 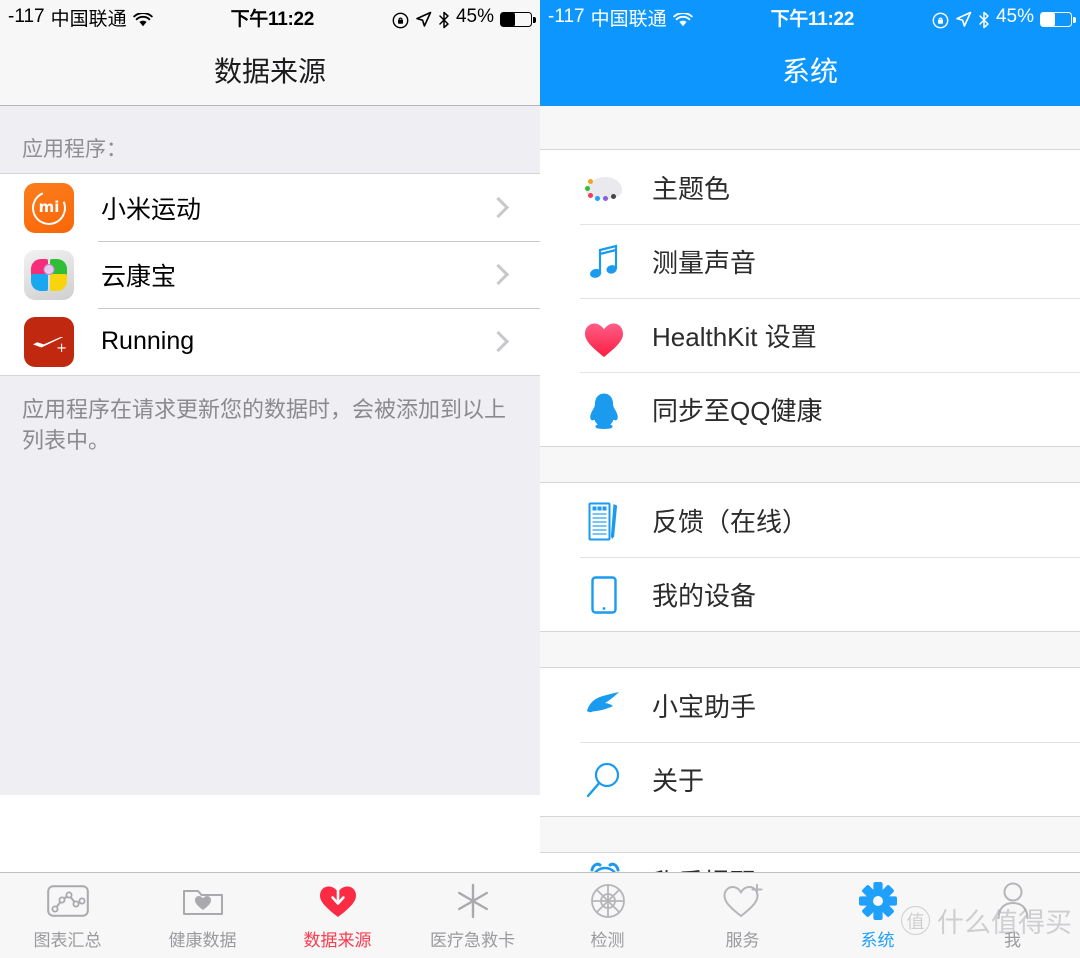 I want to click on tab-label: 系统, so click(x=877, y=940).